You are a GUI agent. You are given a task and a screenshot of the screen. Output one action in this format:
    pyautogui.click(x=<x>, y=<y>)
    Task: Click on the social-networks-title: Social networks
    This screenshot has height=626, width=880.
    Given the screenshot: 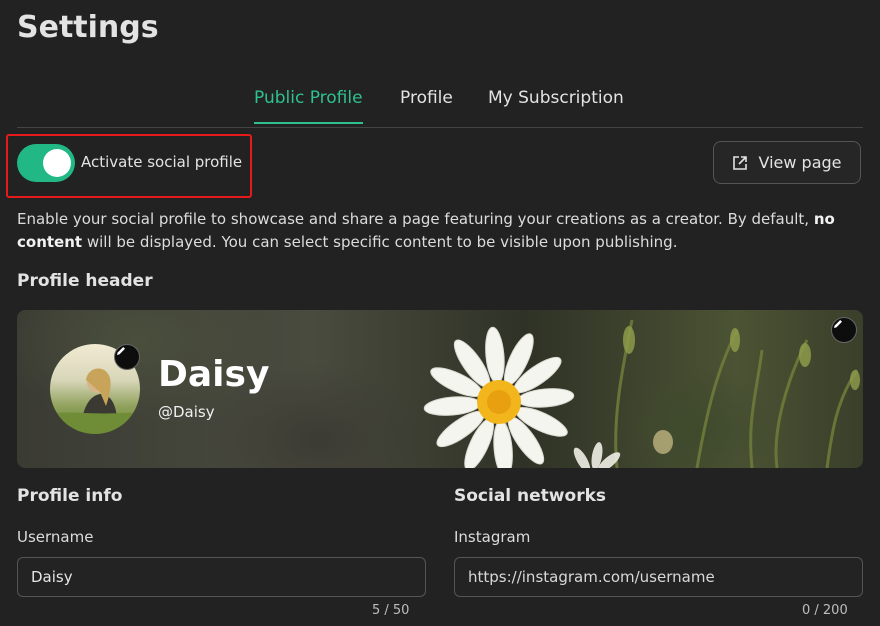 What is the action you would take?
    pyautogui.click(x=530, y=496)
    